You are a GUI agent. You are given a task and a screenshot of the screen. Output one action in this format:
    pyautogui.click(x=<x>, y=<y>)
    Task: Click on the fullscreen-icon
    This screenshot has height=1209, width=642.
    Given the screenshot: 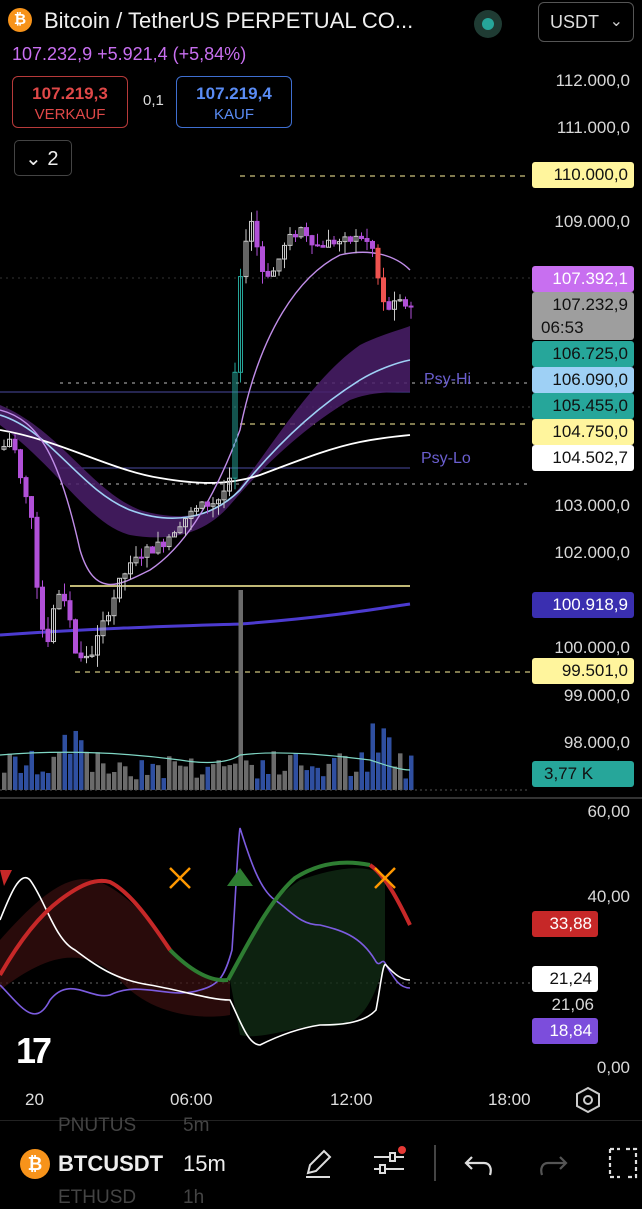 What is the action you would take?
    pyautogui.click(x=623, y=1163)
    